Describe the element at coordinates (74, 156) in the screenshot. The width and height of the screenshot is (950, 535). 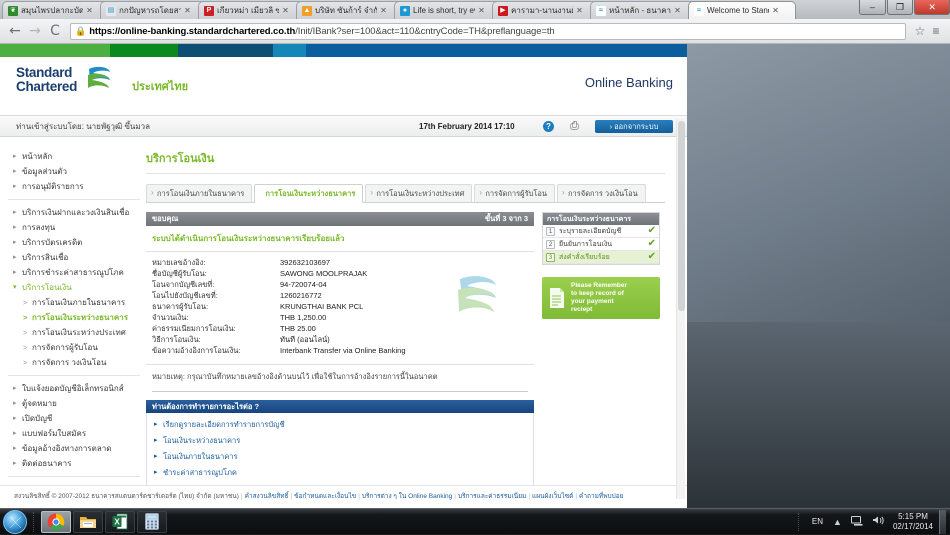
I see `sidebar-item-home: หน้าหลัก` at that location.